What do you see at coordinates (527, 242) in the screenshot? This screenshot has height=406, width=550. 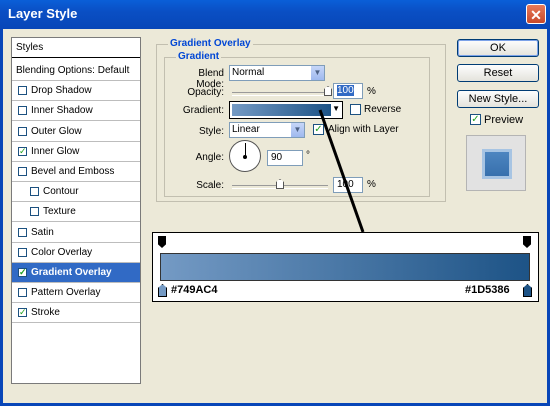 I see `opacity-stop-right` at bounding box center [527, 242].